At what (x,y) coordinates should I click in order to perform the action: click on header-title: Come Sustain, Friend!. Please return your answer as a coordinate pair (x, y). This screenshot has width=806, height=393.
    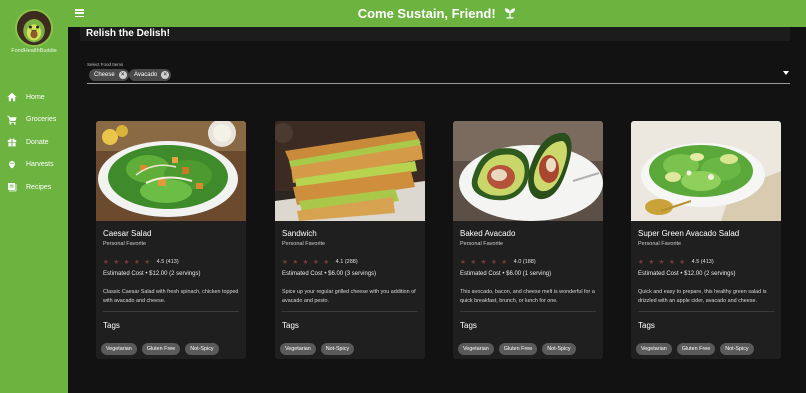
    Looking at the image, I should click on (437, 13).